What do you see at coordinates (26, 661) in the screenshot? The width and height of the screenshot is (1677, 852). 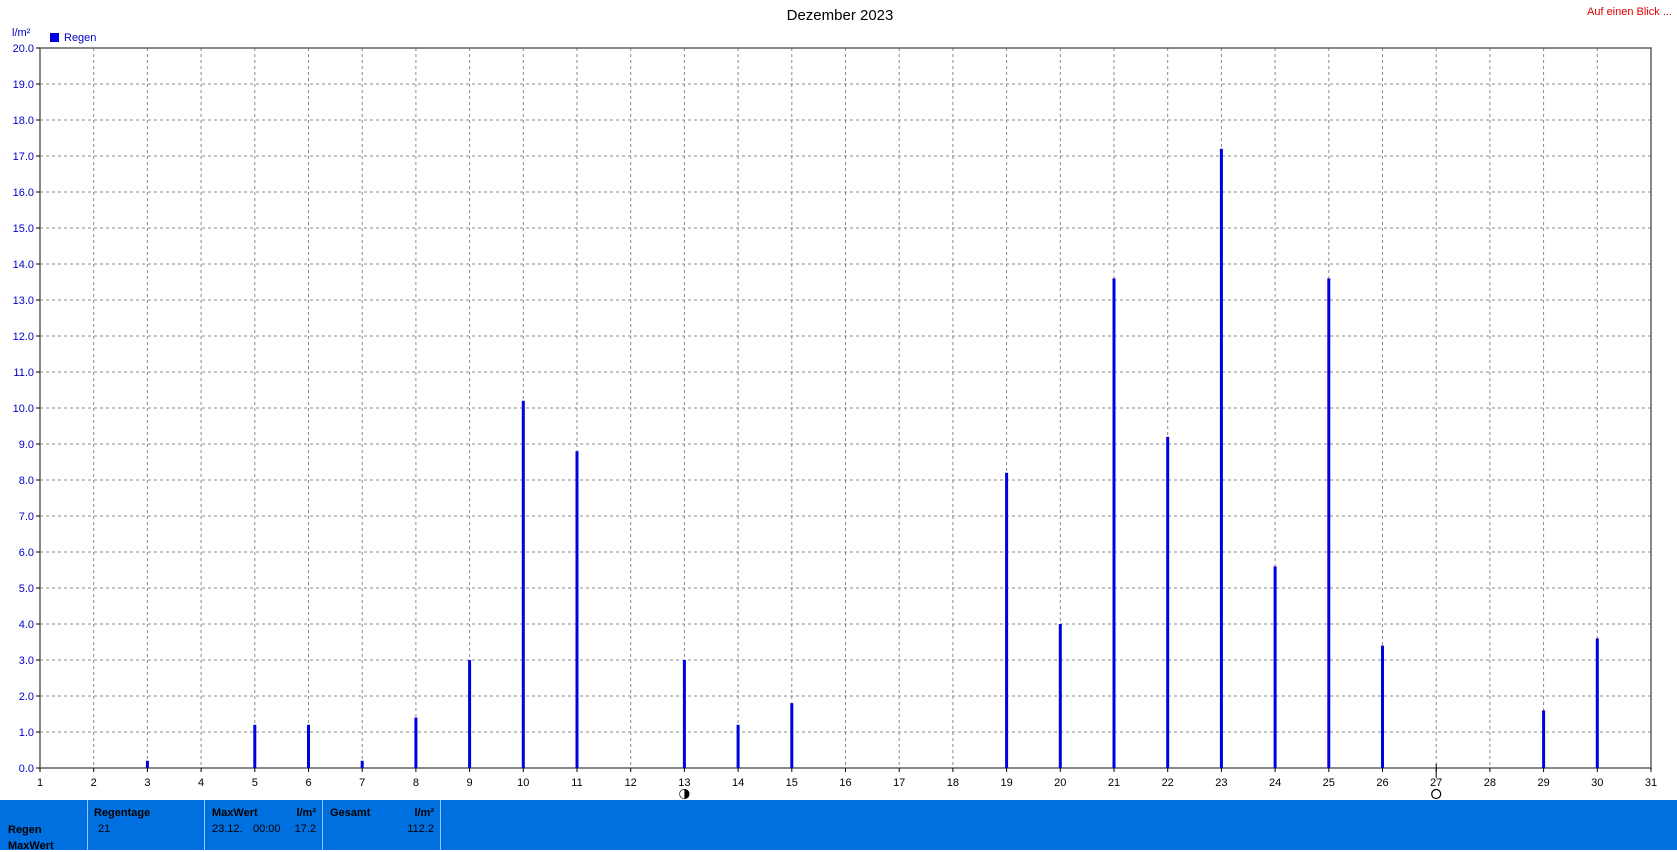 I see `y-tick-label: 3.0` at bounding box center [26, 661].